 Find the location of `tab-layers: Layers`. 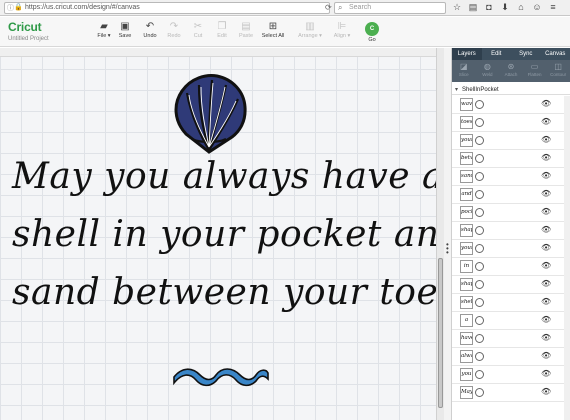

tab-layers: Layers is located at coordinates (467, 54).